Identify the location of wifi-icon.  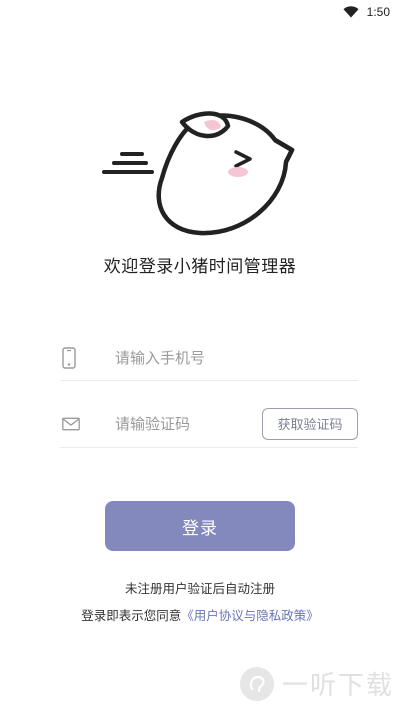
(351, 12).